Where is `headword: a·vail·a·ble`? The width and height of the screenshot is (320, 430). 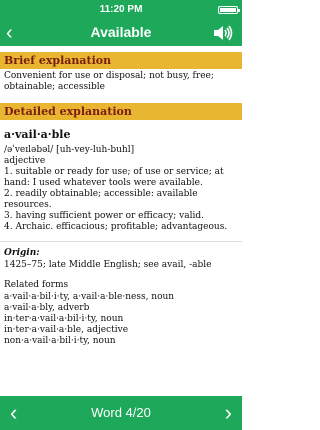
headword: a·vail·a·ble is located at coordinates (37, 134).